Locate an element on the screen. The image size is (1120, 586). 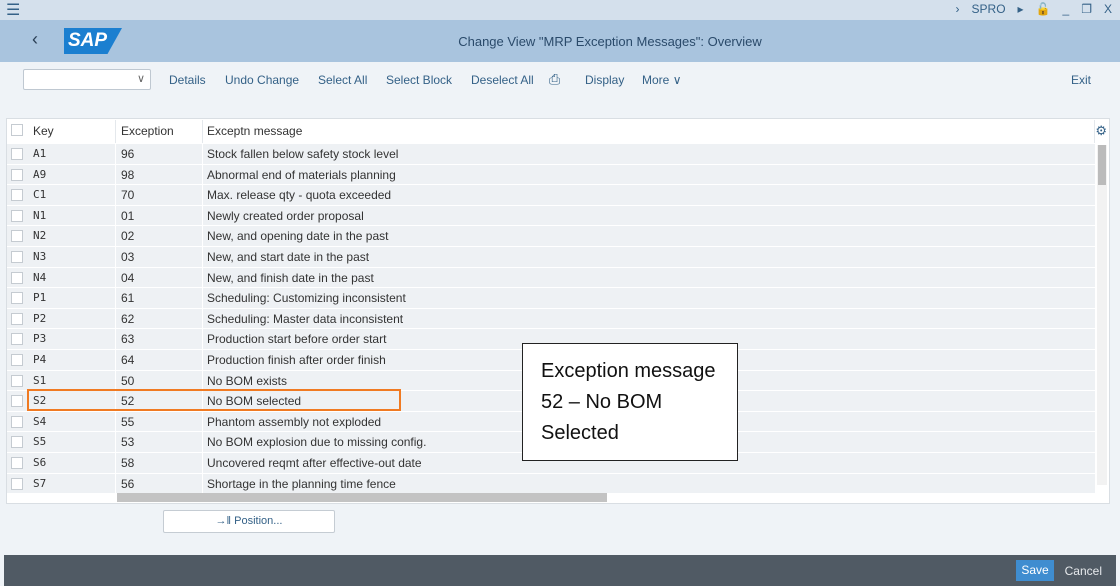
table-row: N3 03 New, and start date in the past is located at coordinates (551, 257).